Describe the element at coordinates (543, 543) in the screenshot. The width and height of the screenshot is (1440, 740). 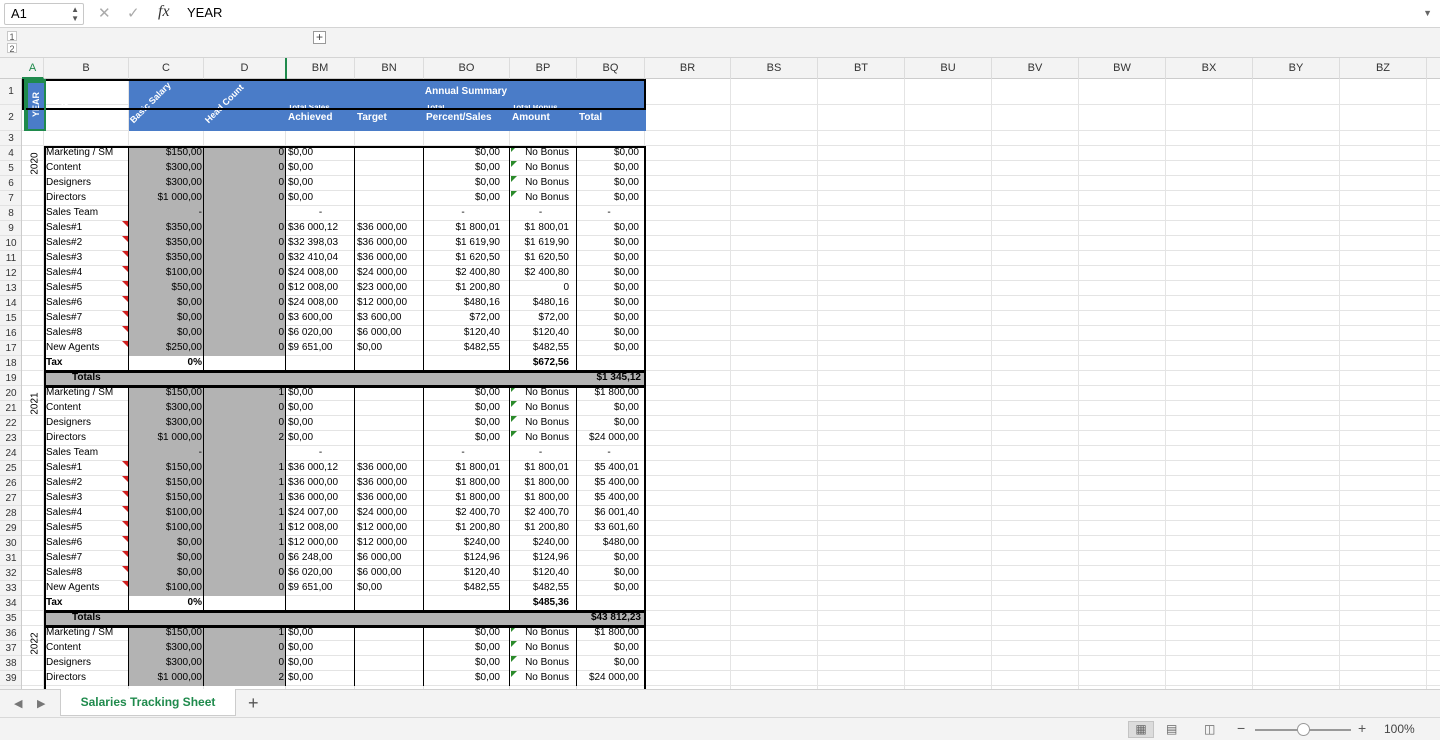
I see `bonus-amount-cell: $240,00` at that location.